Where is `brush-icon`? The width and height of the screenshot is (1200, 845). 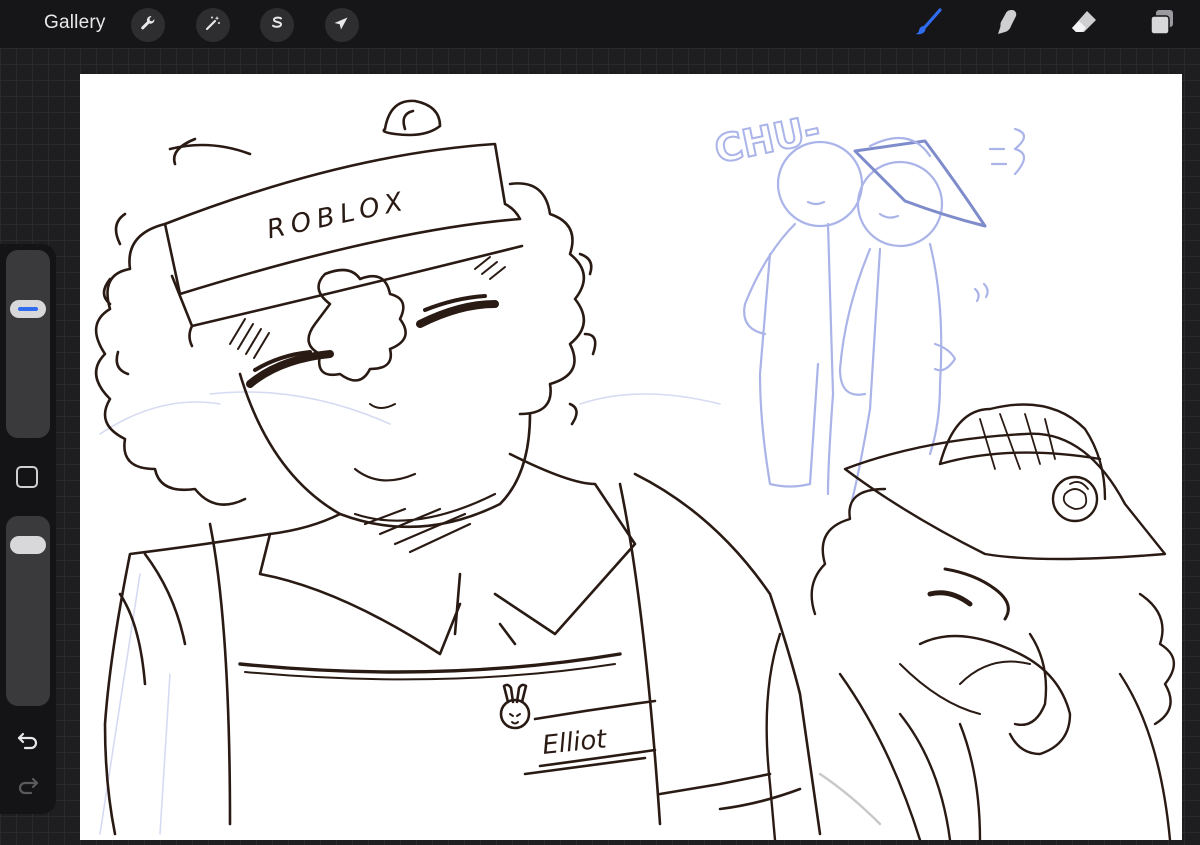 brush-icon is located at coordinates (928, 24).